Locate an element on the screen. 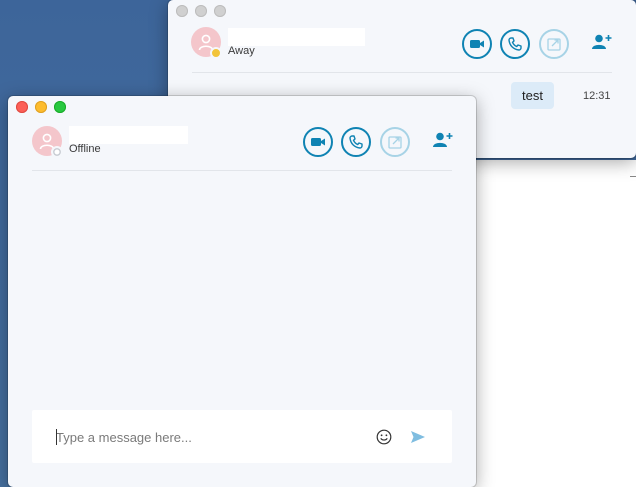 The image size is (636, 487). message-bubble: test is located at coordinates (532, 95).